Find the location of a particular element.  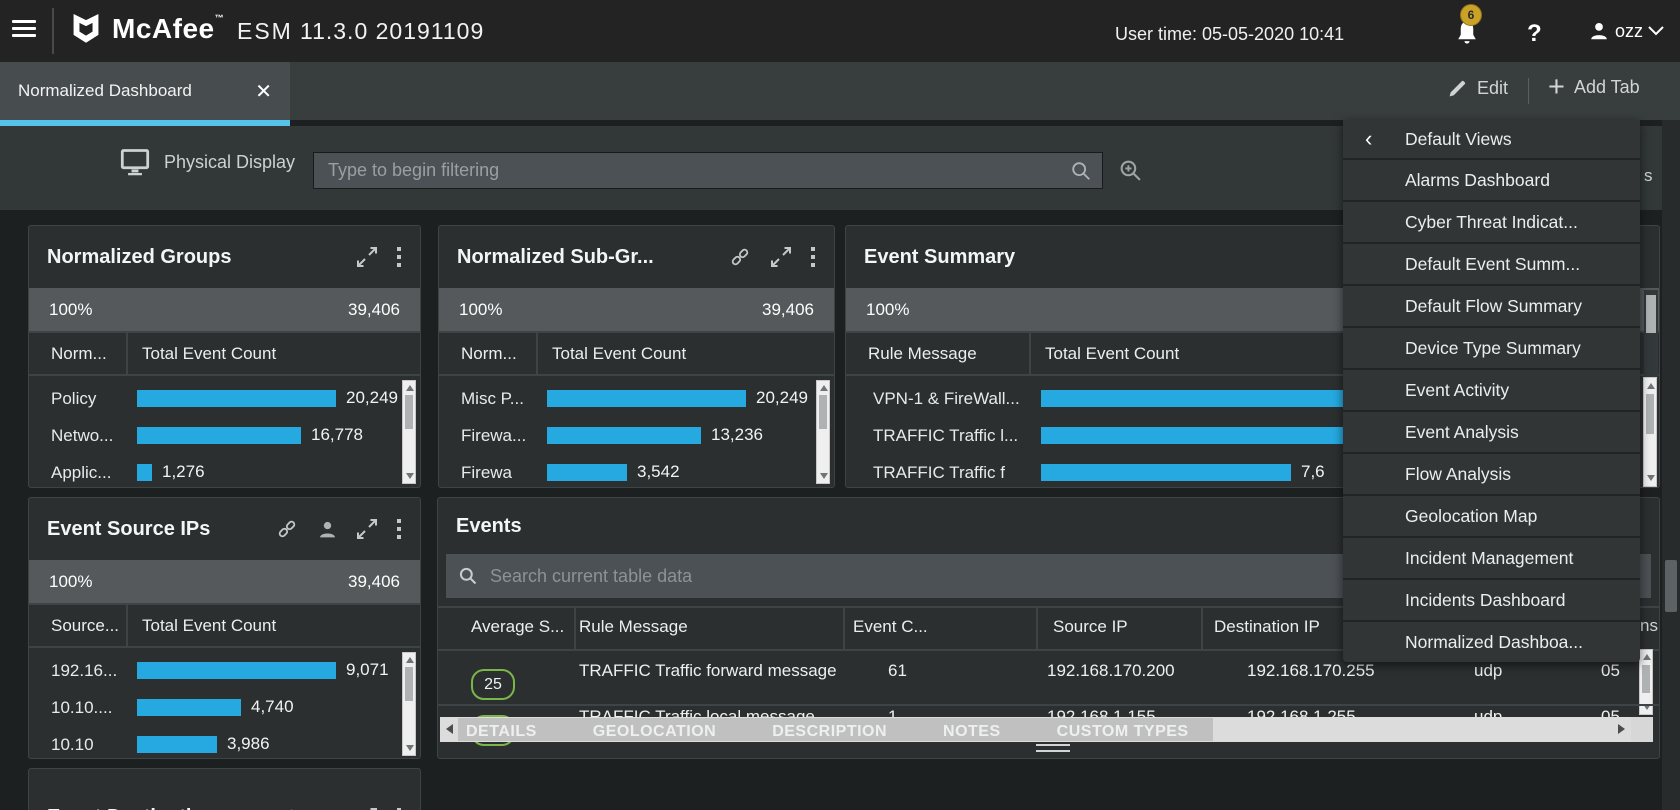

events-column-header: Destination IP is located at coordinates (1267, 627).